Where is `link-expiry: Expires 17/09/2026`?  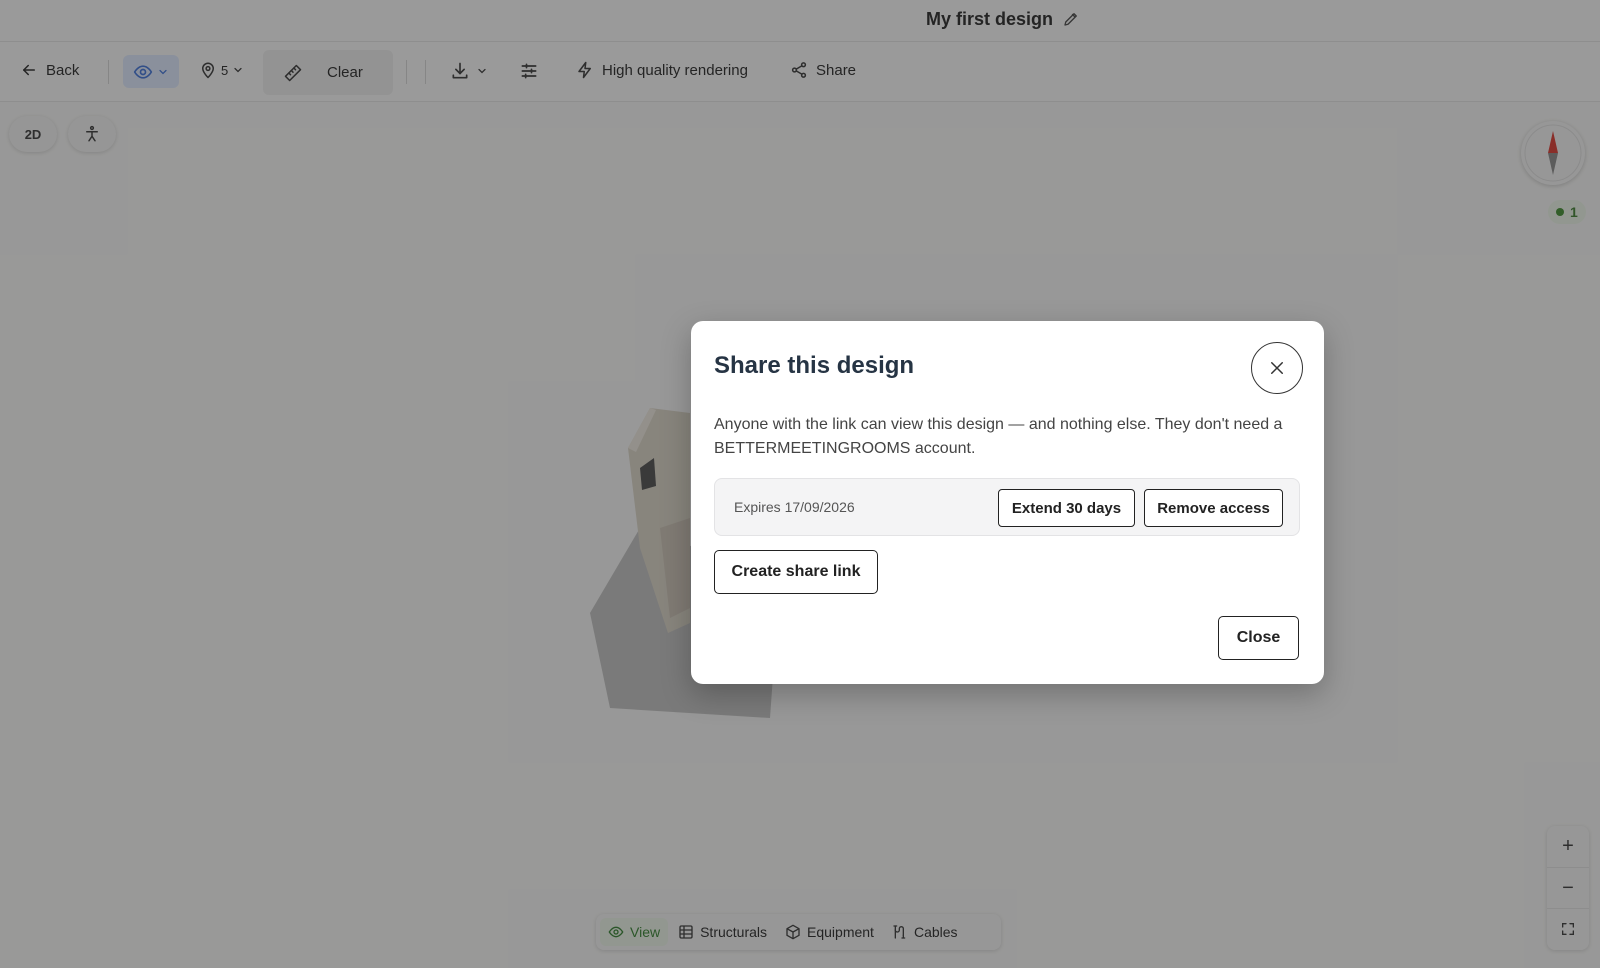
link-expiry: Expires 17/09/2026 is located at coordinates (794, 507).